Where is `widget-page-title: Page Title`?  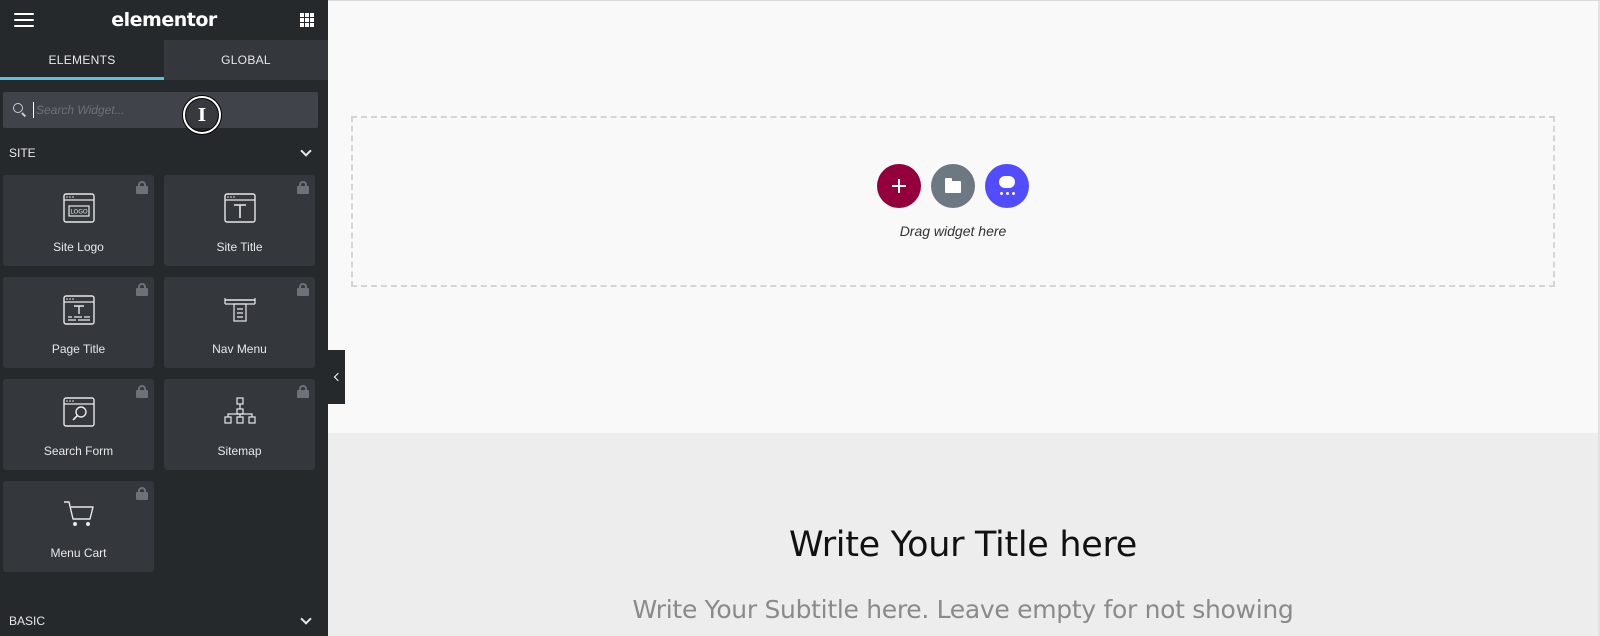
widget-page-title: Page Title is located at coordinates (78, 322).